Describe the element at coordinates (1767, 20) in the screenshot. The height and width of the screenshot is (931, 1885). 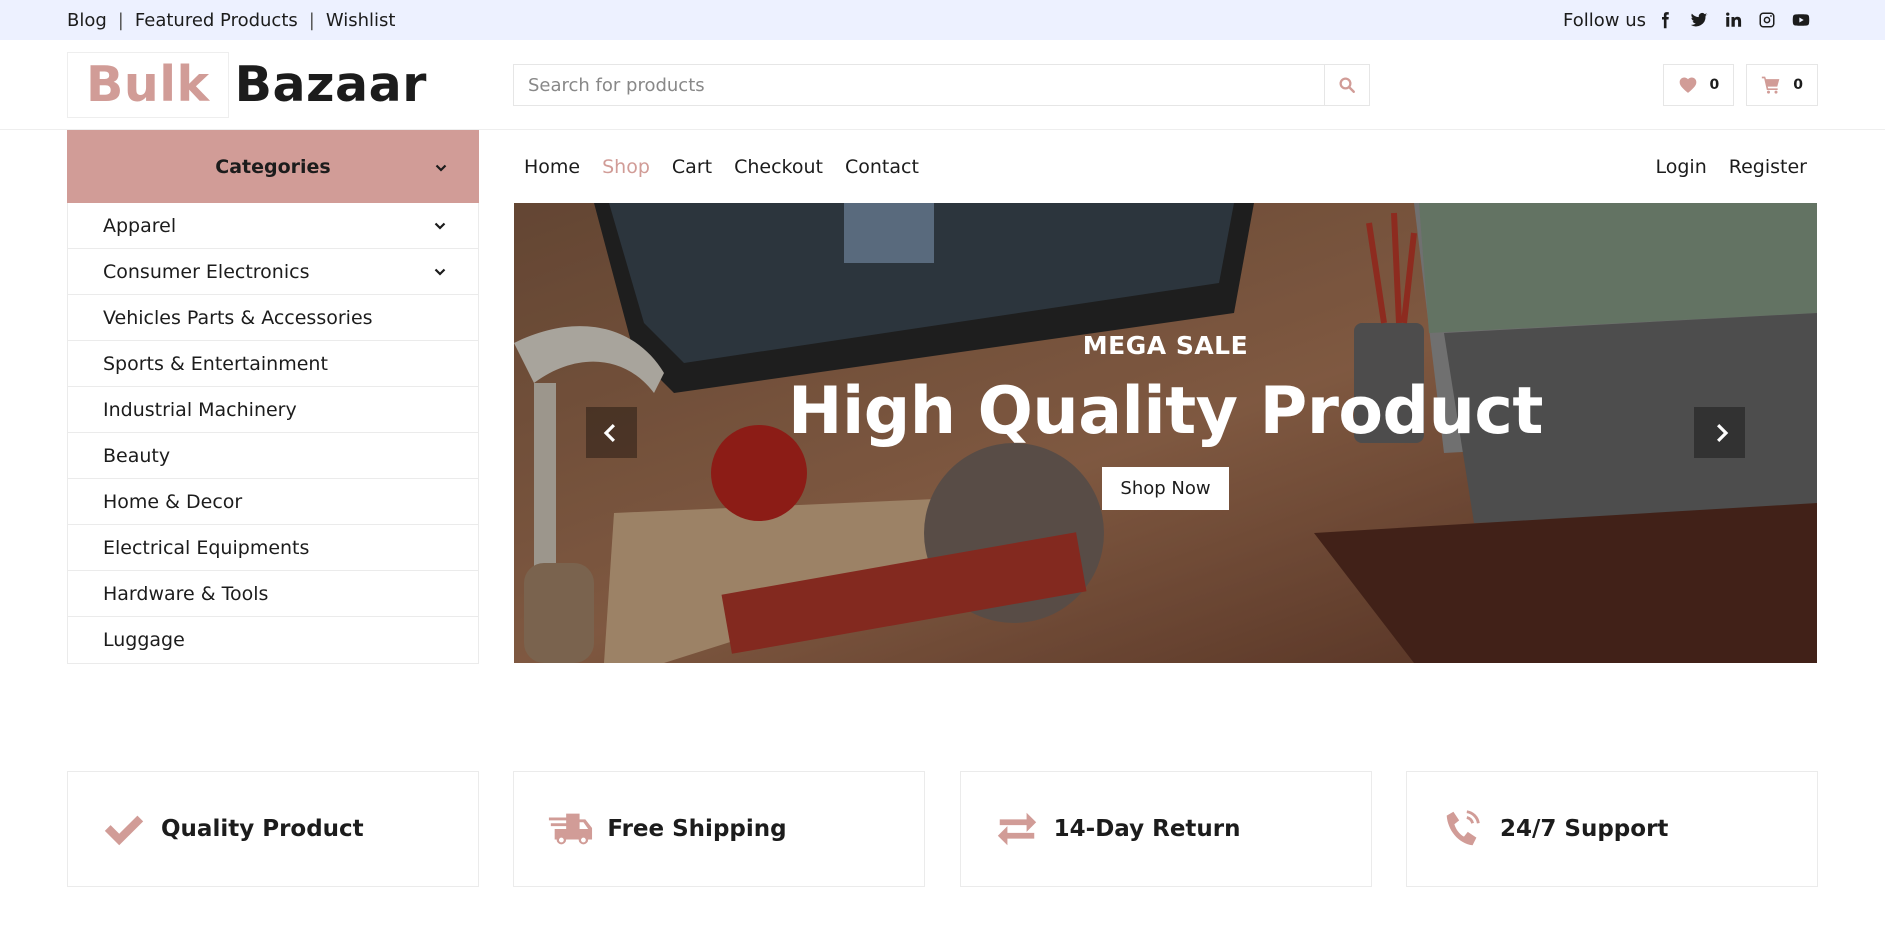
I see `instagram-icon` at that location.